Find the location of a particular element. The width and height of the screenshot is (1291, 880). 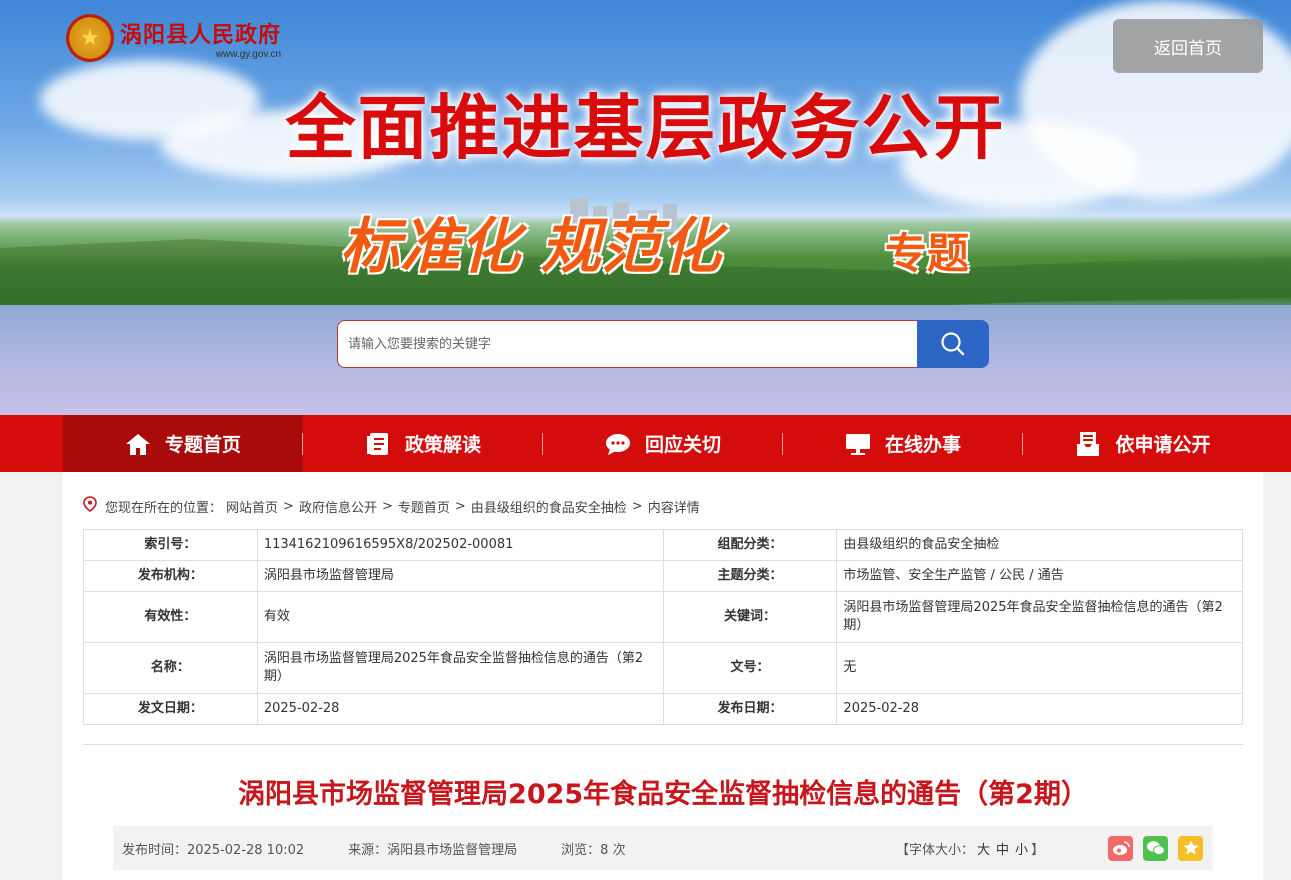

star-icon is located at coordinates (1190, 847).